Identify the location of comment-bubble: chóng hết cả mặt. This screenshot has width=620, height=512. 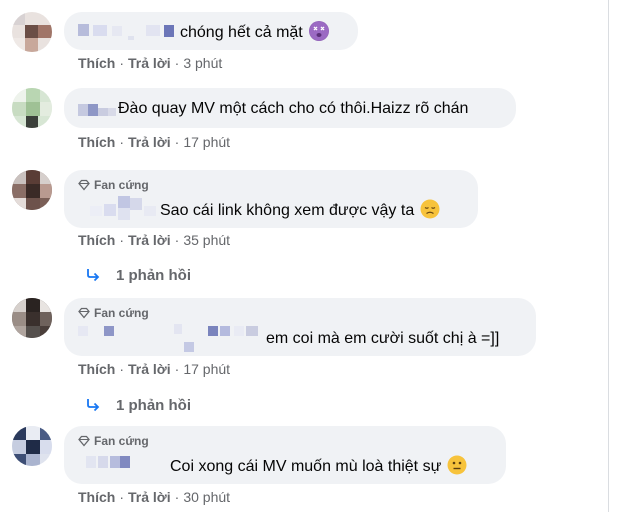
(211, 31).